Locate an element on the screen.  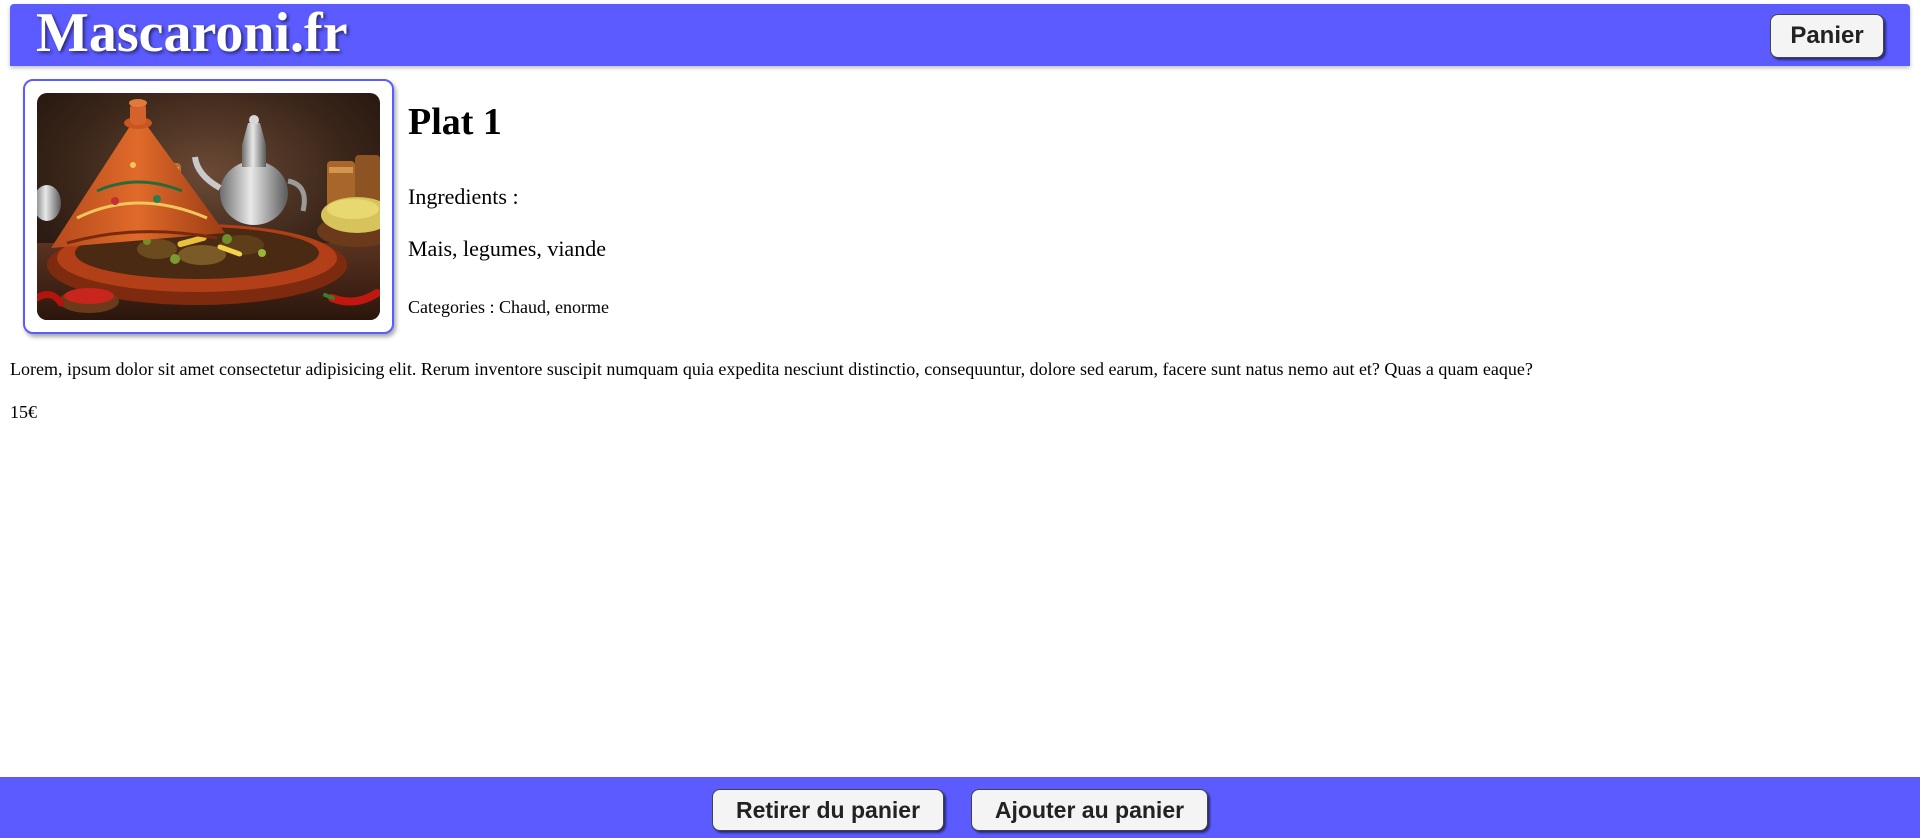
action-footer: Retirer du panier Ajouter au panier is located at coordinates (960, 807).